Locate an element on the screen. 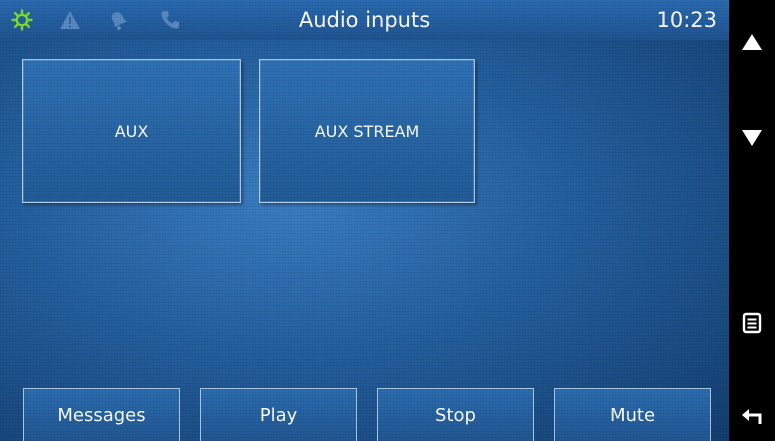 Image resolution: width=775 pixels, height=441 pixels. aux-button: AUX is located at coordinates (131, 131).